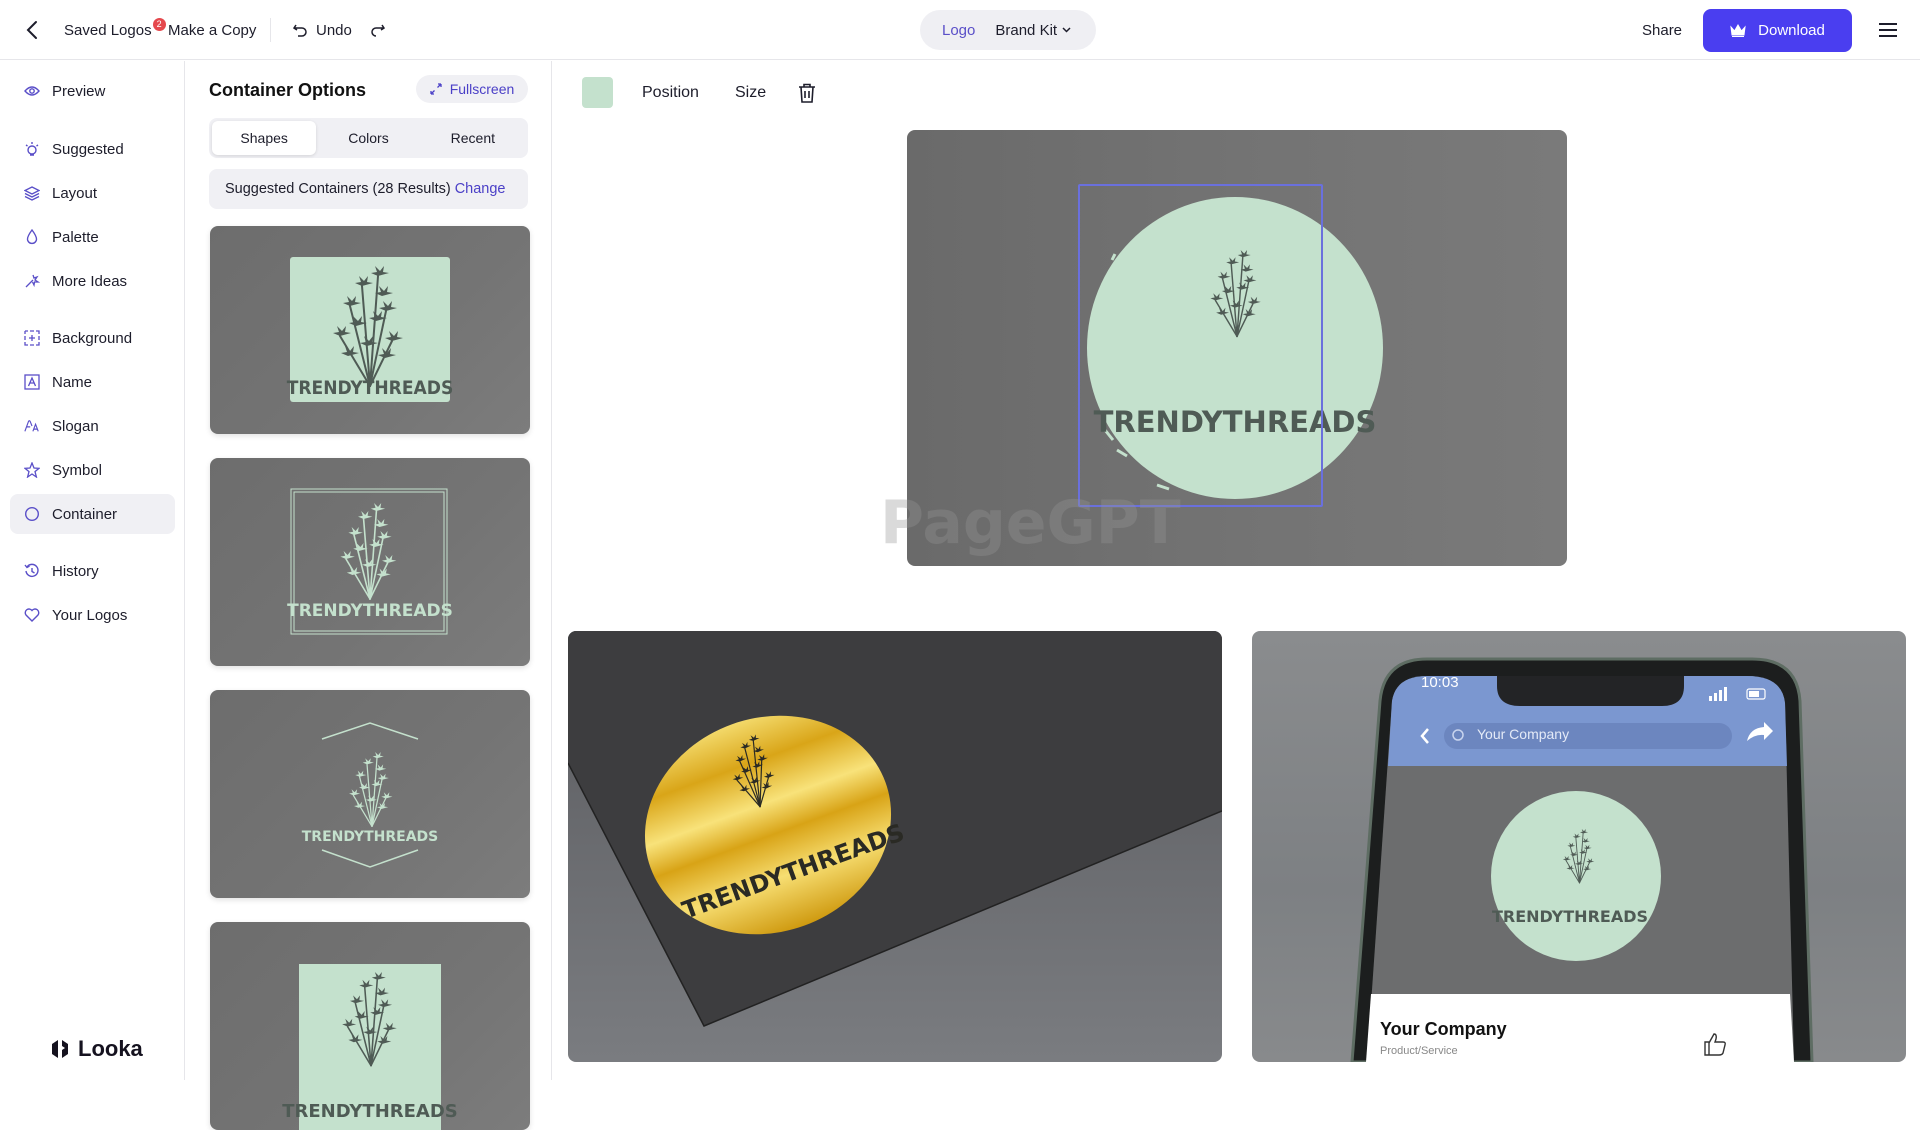  I want to click on heart-icon, so click(32, 615).